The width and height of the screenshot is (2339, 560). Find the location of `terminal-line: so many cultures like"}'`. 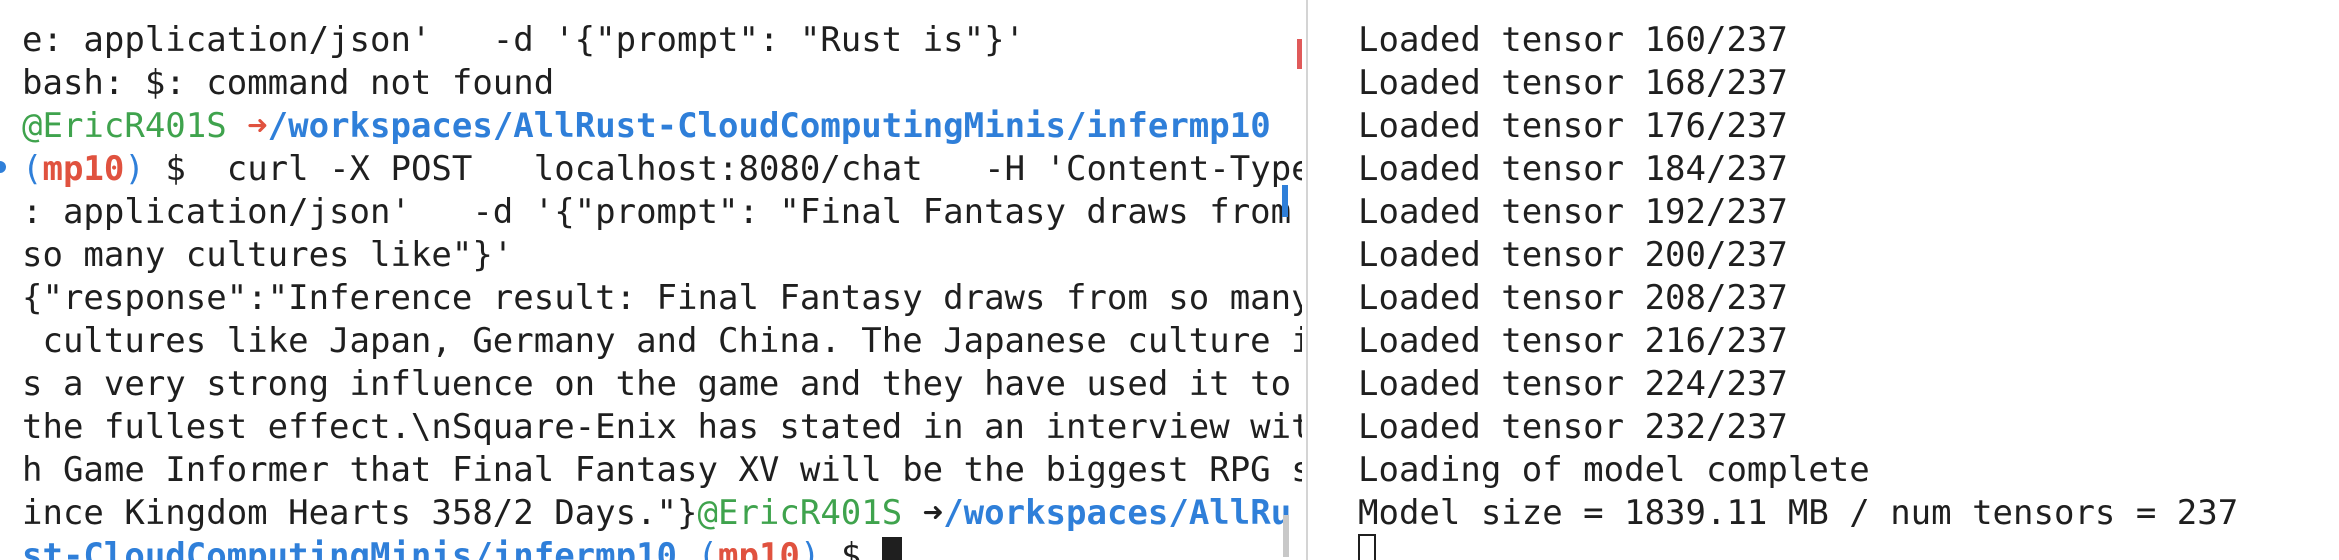

terminal-line: so many cultures like"}' is located at coordinates (267, 255).